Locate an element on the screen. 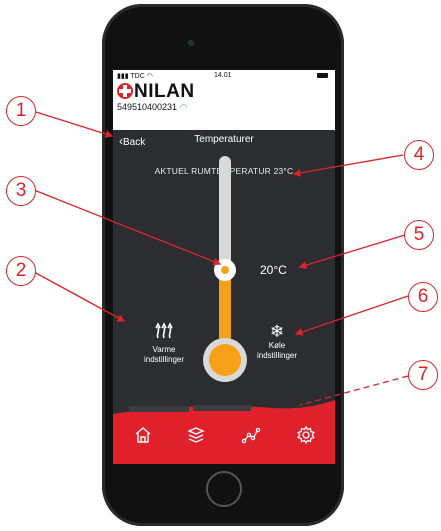 The width and height of the screenshot is (441, 531). snowflake-icon: ❄ is located at coordinates (277, 331).